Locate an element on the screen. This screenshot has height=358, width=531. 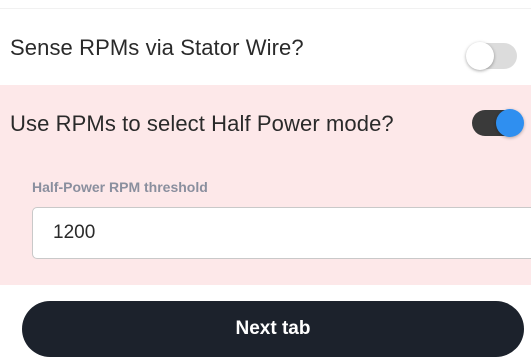
sense-rpm-toggle is located at coordinates (491, 56).